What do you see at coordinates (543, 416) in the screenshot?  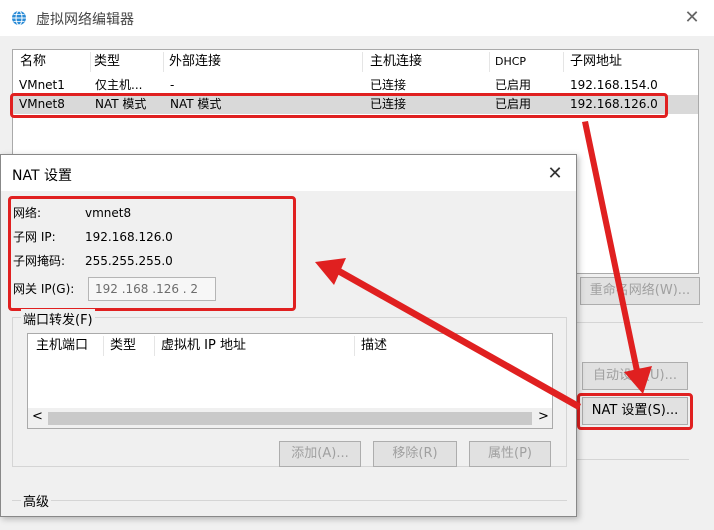 I see `scroll-right-icon: >` at bounding box center [543, 416].